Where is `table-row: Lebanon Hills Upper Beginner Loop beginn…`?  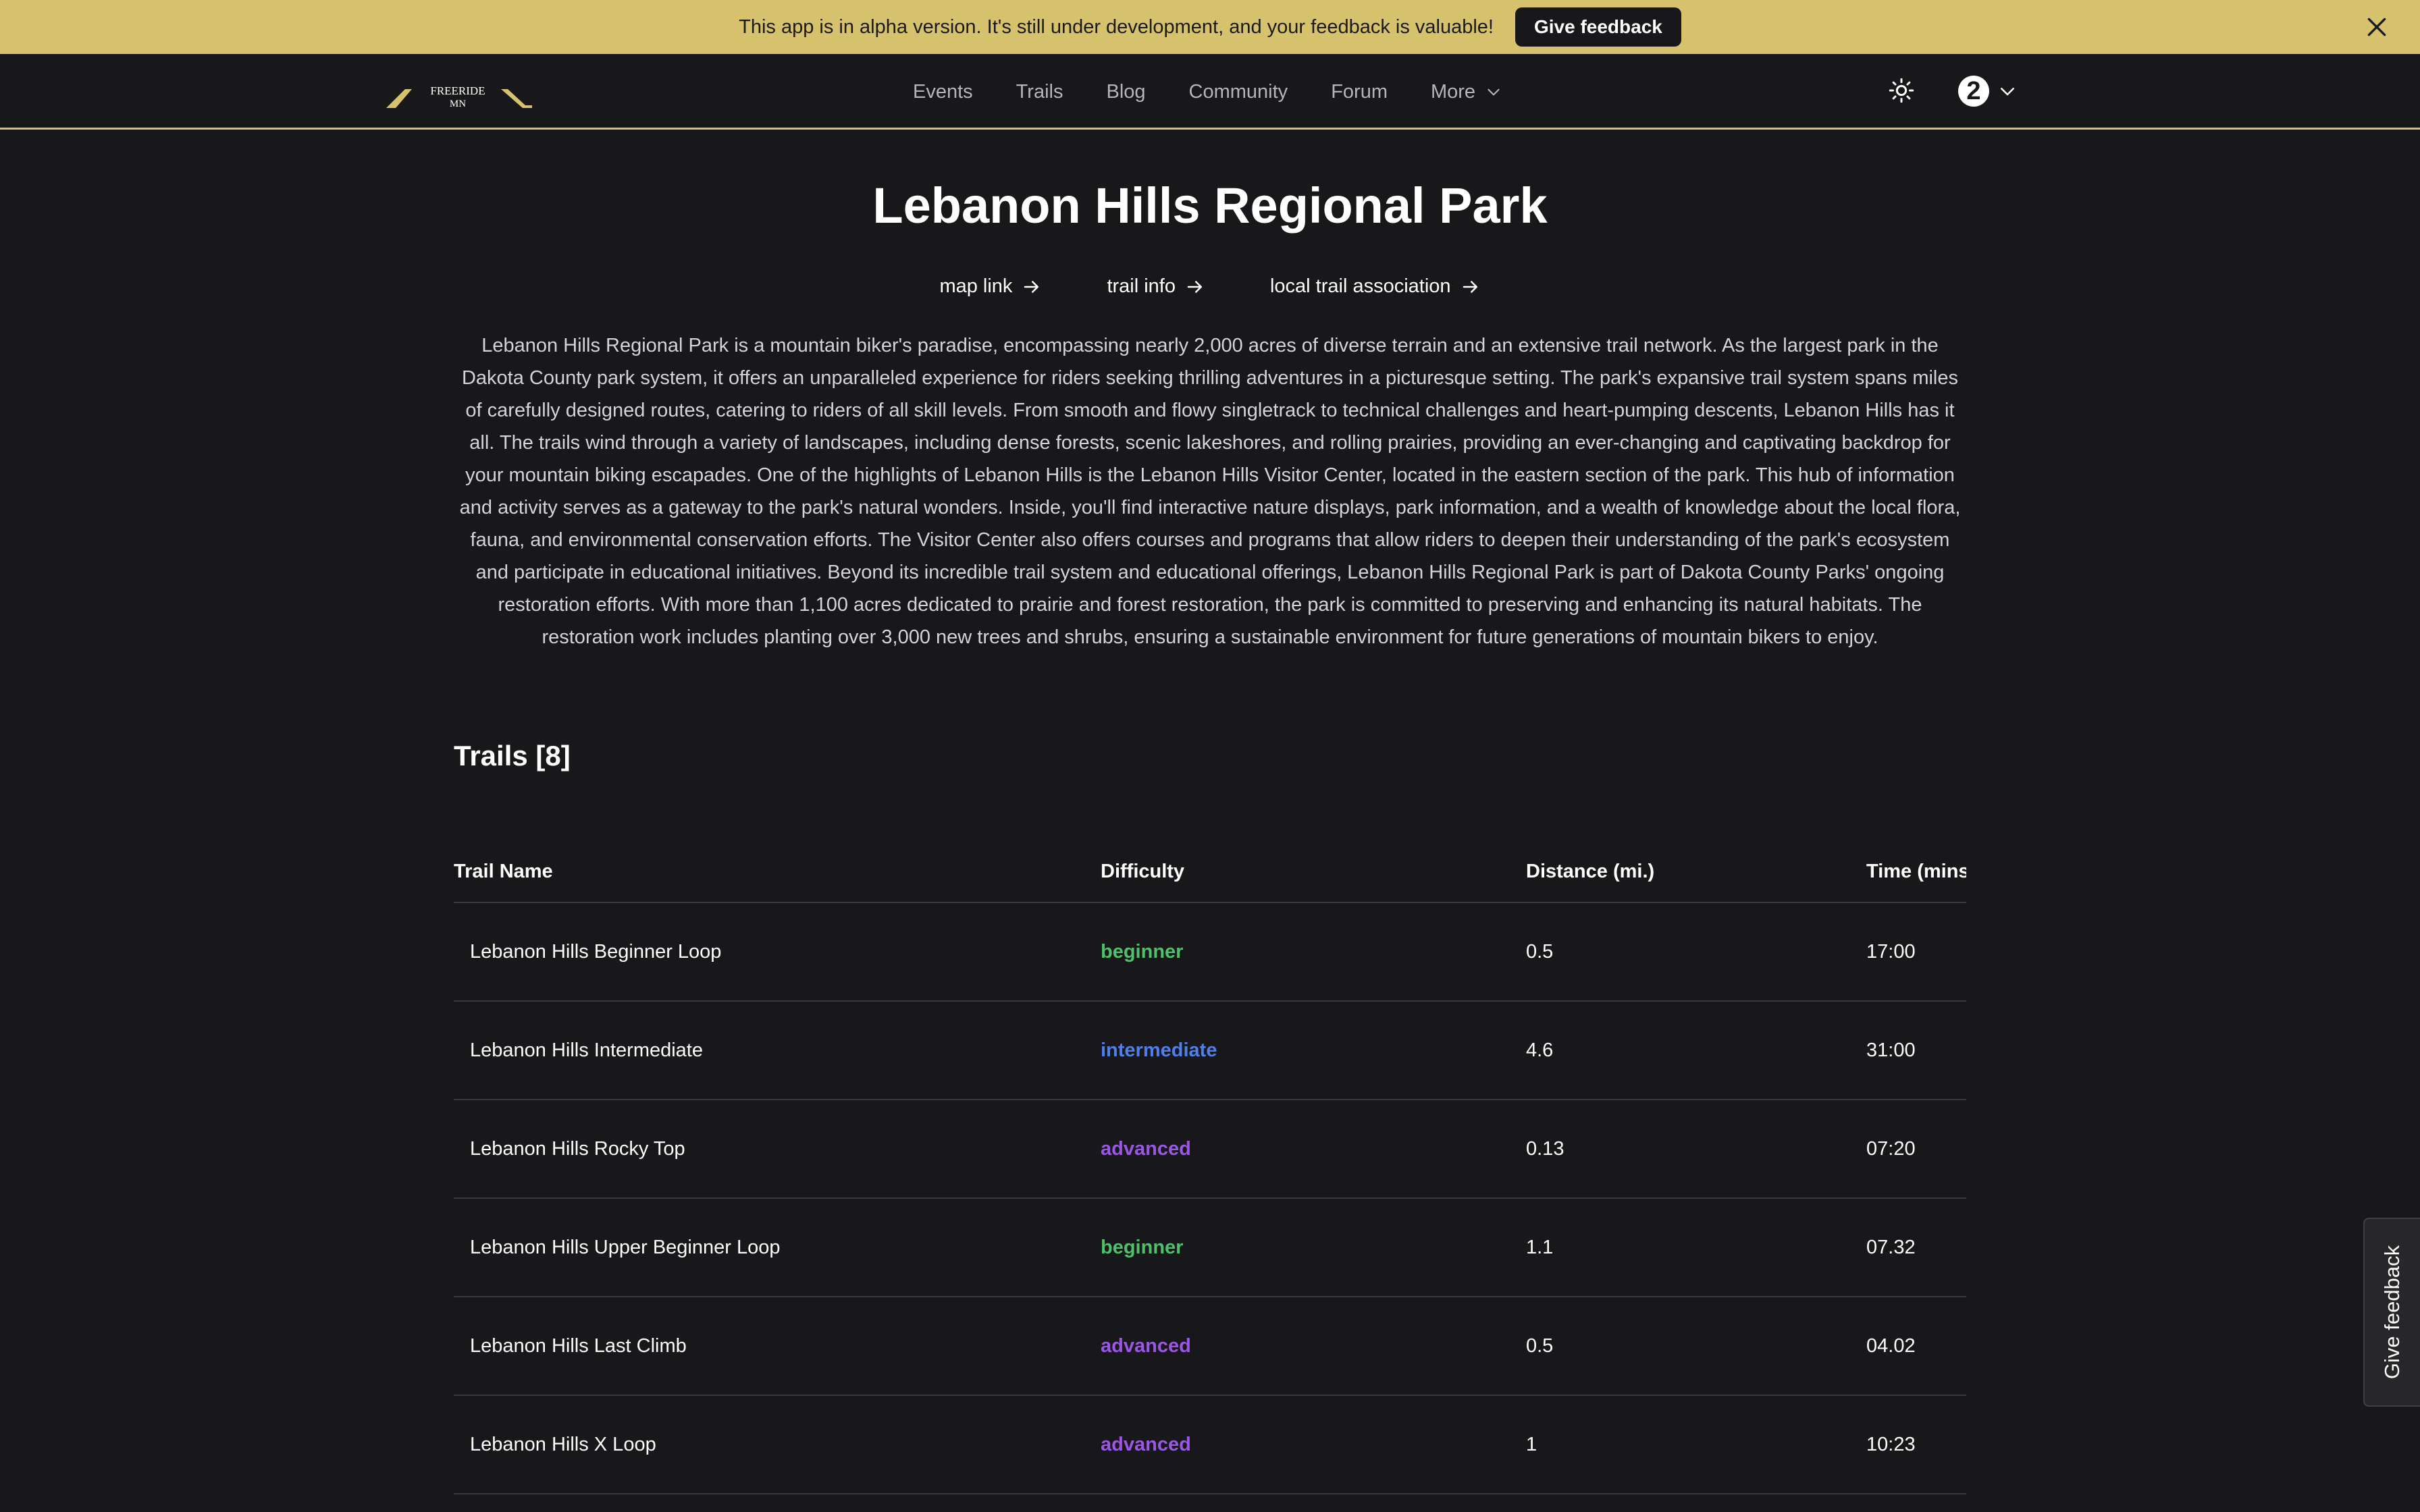 table-row: Lebanon Hills Upper Beginner Loop beginn… is located at coordinates (1210, 1248).